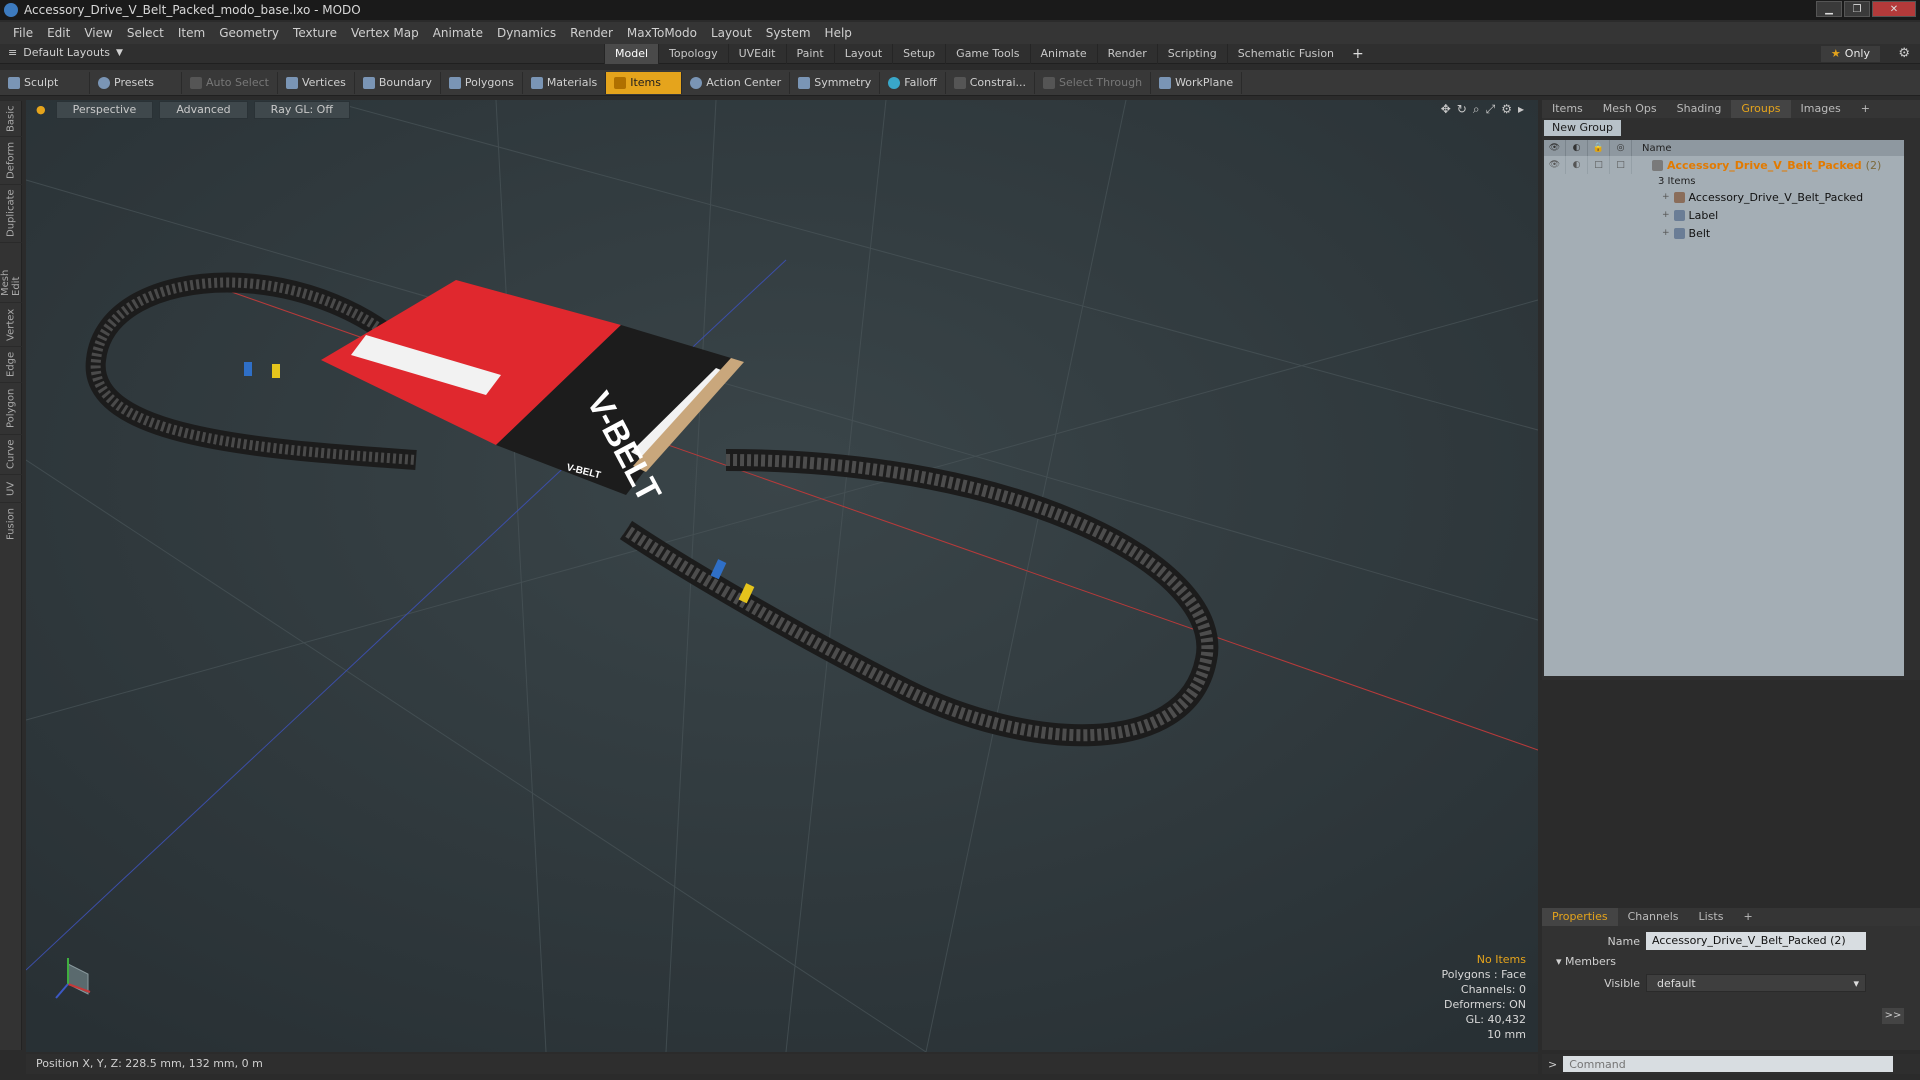  I want to click on fit-icon: ⤢, so click(1491, 109).